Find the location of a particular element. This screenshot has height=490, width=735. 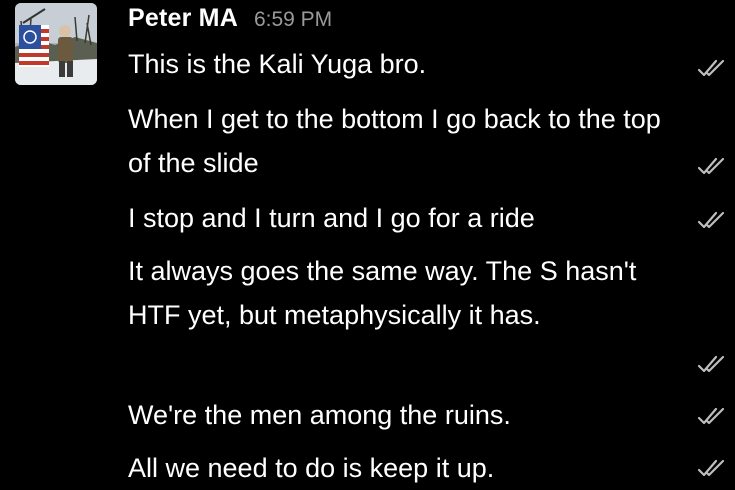

message-header: Peter MA 6:59 PM is located at coordinates (230, 22).